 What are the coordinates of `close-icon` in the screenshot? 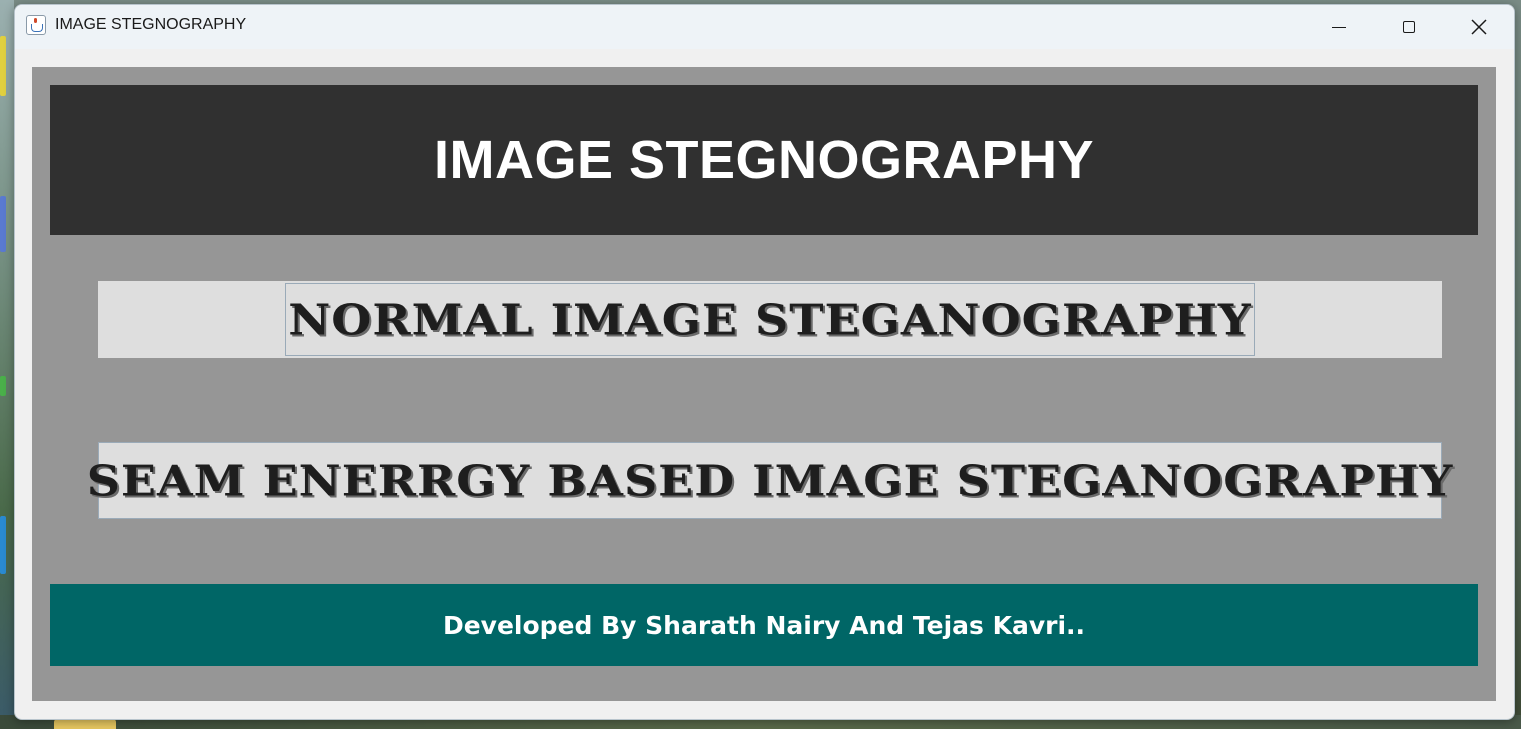 It's located at (1479, 27).